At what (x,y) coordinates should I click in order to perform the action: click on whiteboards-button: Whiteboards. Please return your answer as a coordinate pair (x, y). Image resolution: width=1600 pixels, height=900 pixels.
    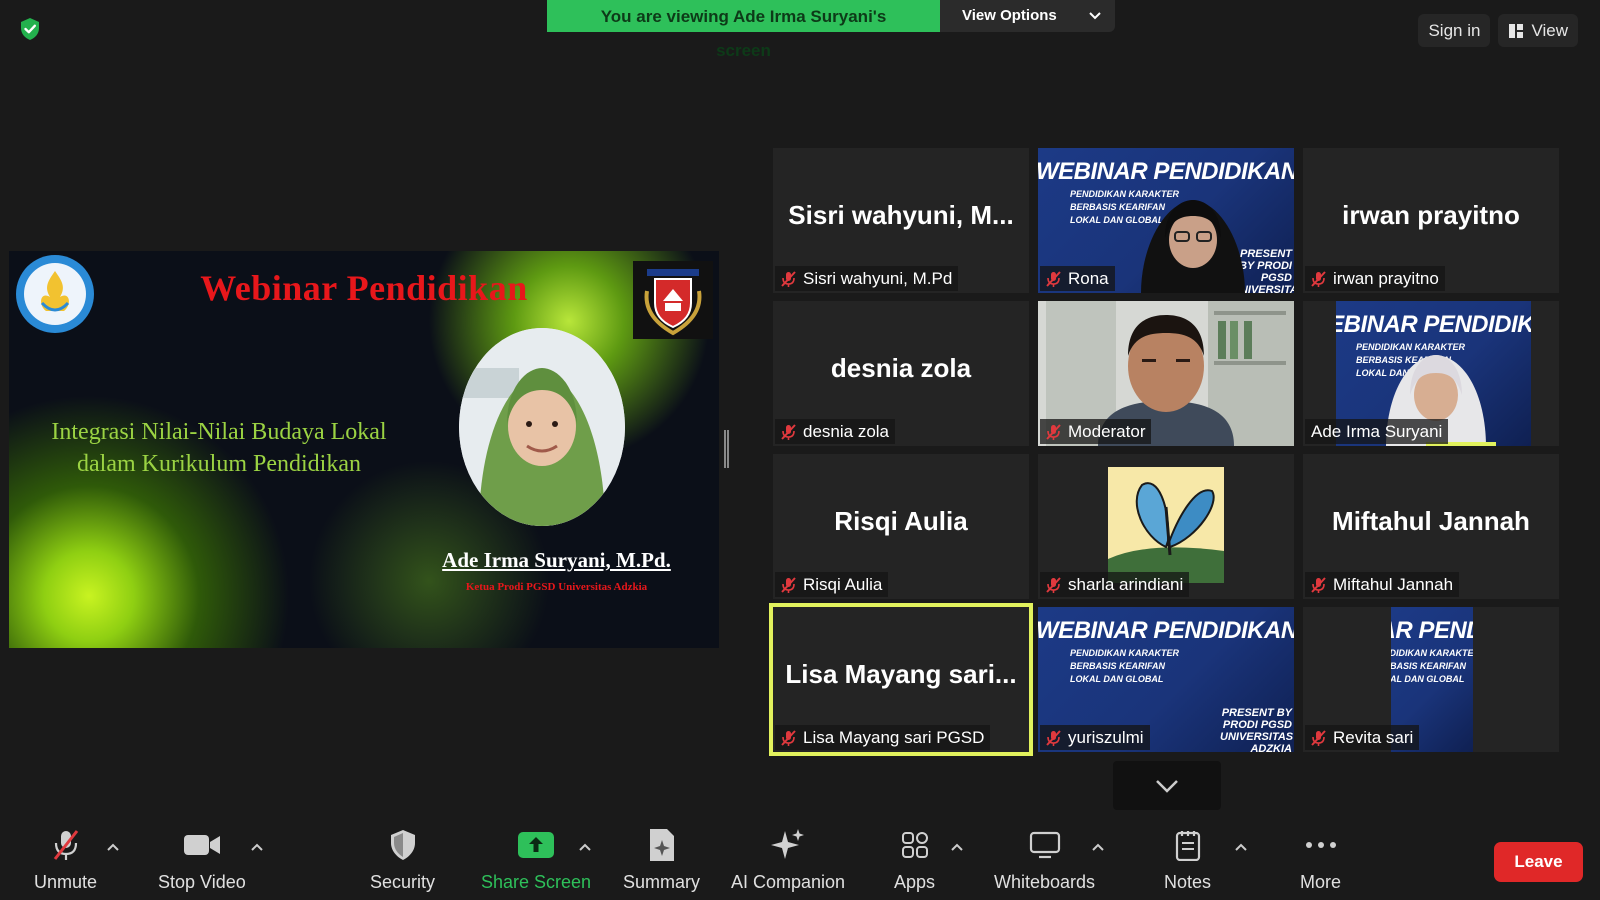
    Looking at the image, I should click on (1044, 860).